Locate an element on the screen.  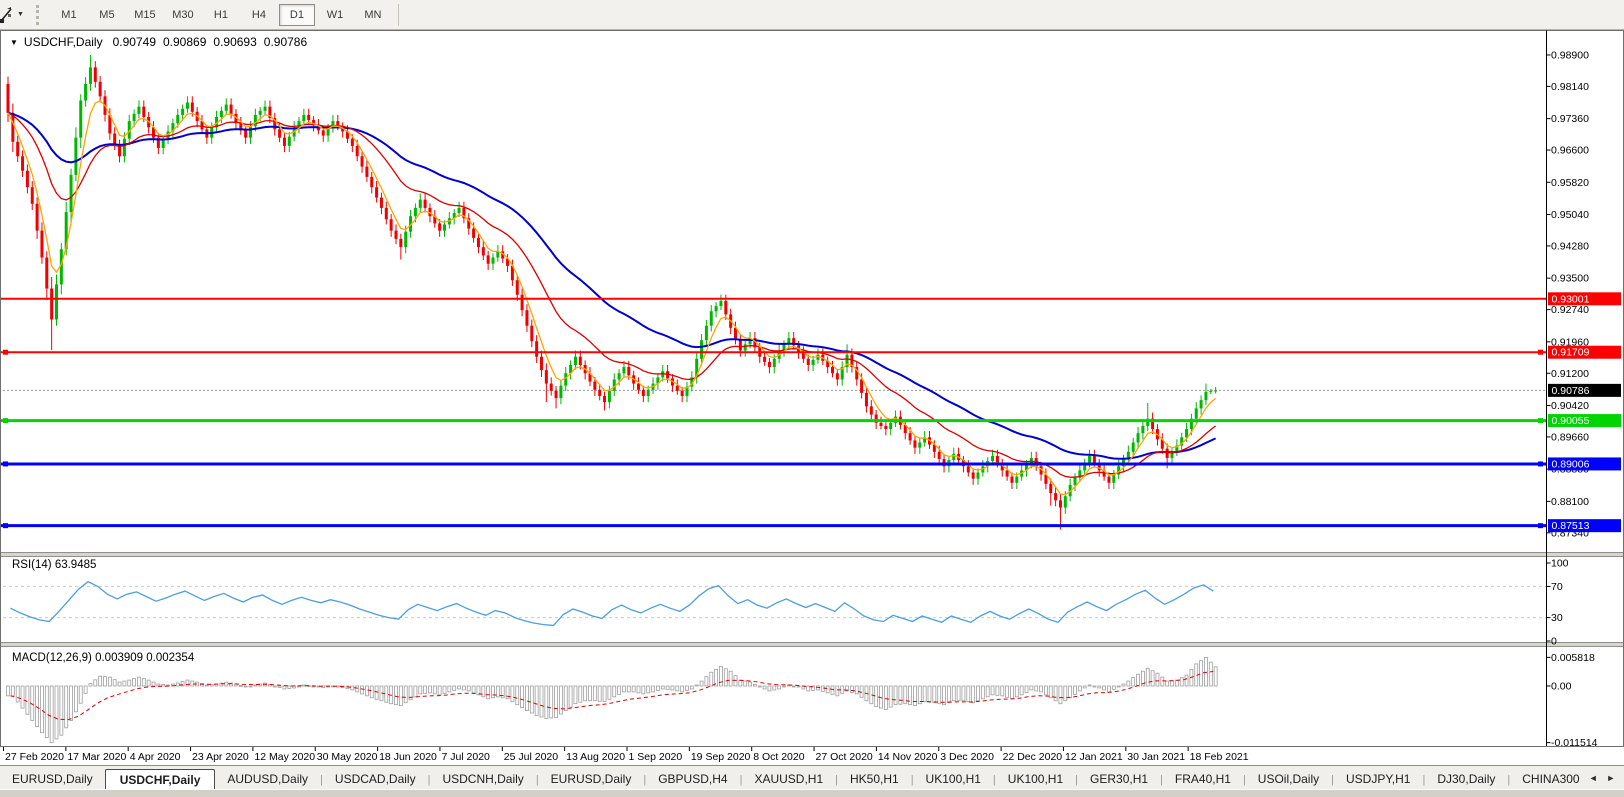
chart-tab-hk50-h1: HK50,H1 is located at coordinates (874, 779).